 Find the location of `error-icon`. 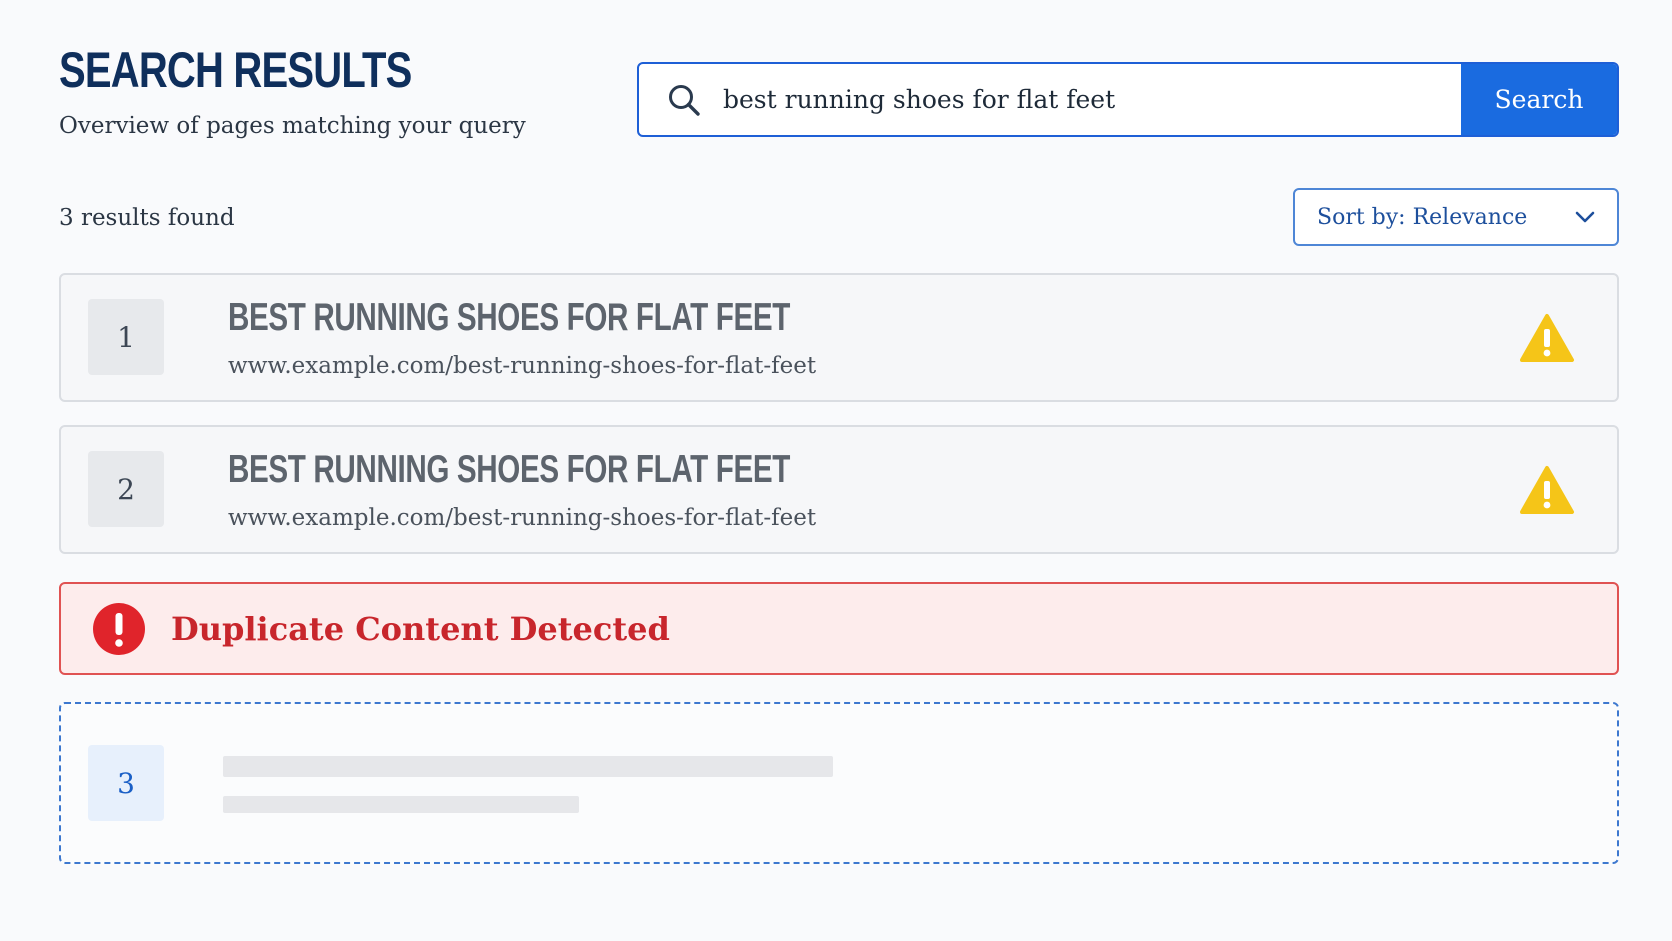

error-icon is located at coordinates (119, 629).